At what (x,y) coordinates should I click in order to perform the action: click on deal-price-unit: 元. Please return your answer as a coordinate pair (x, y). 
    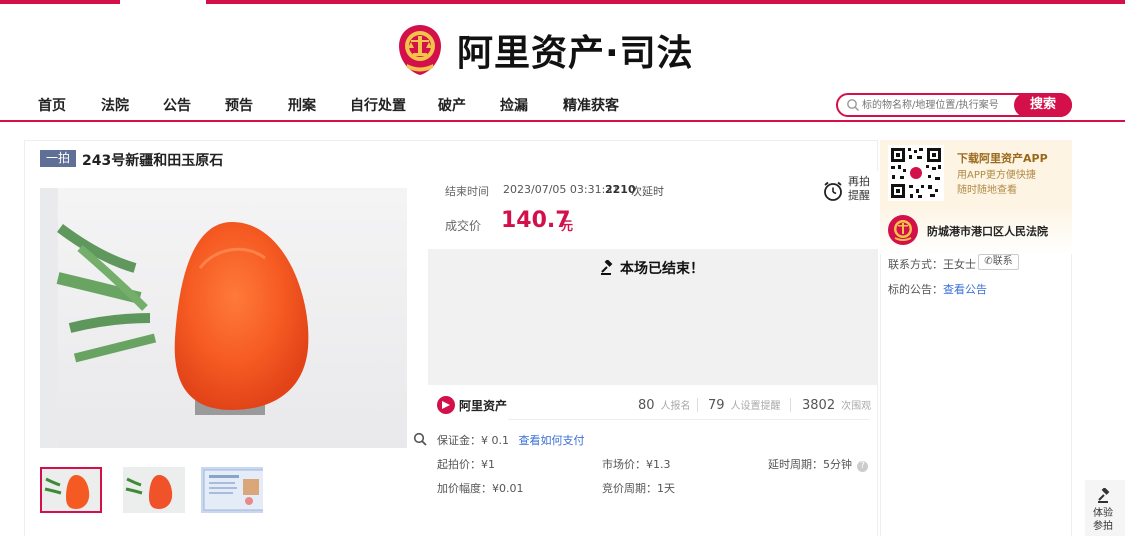
    Looking at the image, I should click on (567, 226).